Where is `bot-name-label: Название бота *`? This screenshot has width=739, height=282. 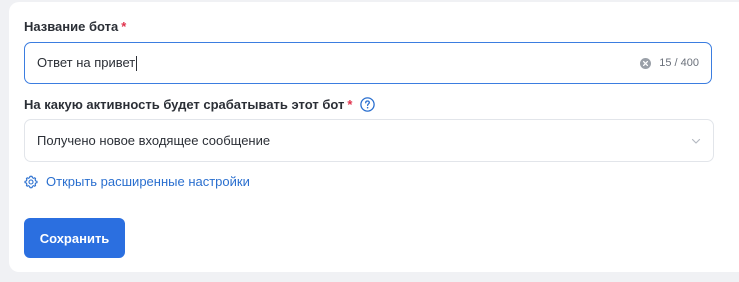 bot-name-label: Название бота * is located at coordinates (75, 26).